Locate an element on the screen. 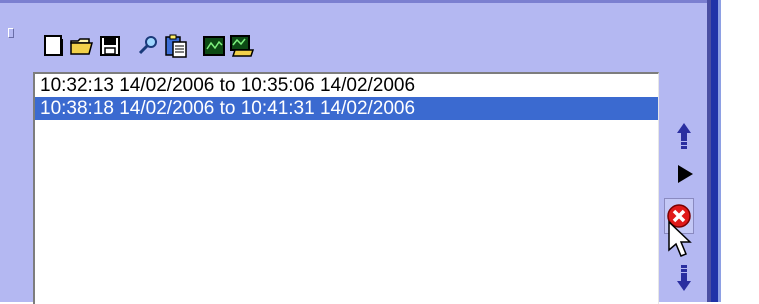 This screenshot has height=304, width=759. move-up-button is located at coordinates (684, 137).